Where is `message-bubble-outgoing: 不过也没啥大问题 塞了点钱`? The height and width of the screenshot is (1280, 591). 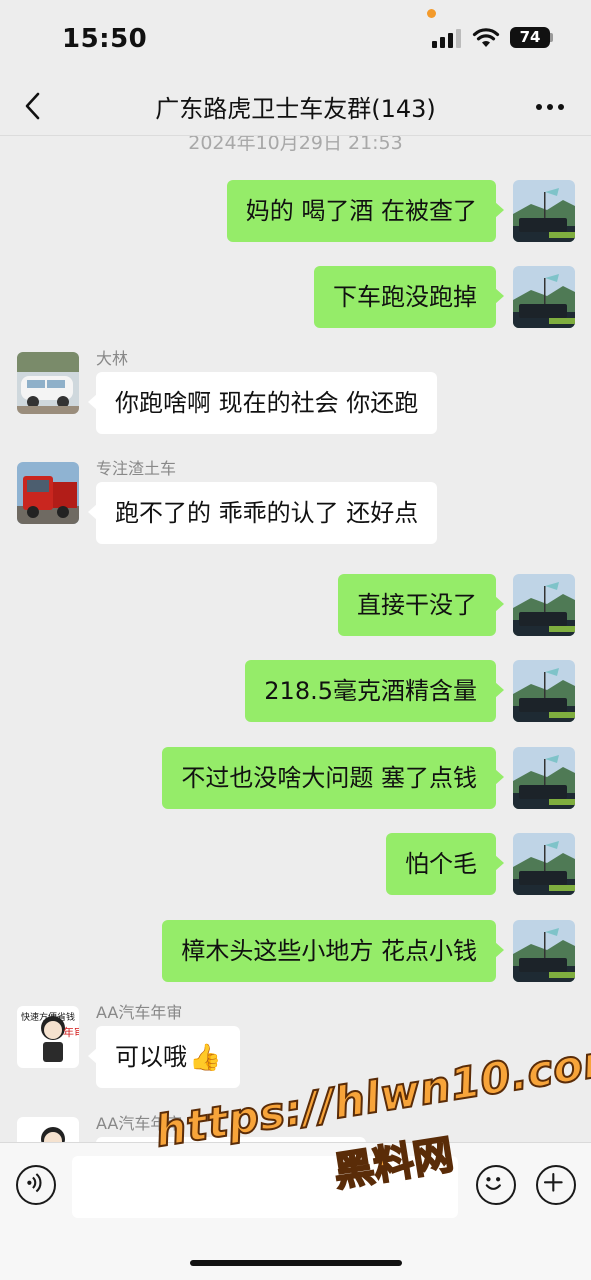 message-bubble-outgoing: 不过也没啥大问题 塞了点钱 is located at coordinates (333, 778).